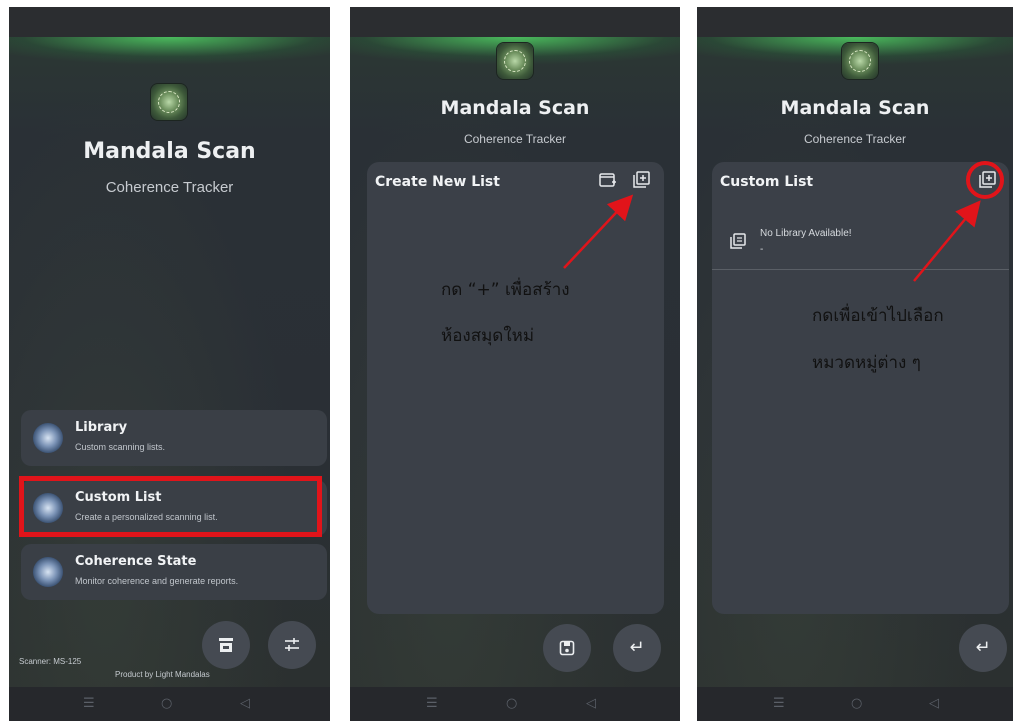 Image resolution: width=1013 pixels, height=728 pixels. Describe the element at coordinates (772, 238) in the screenshot. I see `annotation-arrows` at that location.